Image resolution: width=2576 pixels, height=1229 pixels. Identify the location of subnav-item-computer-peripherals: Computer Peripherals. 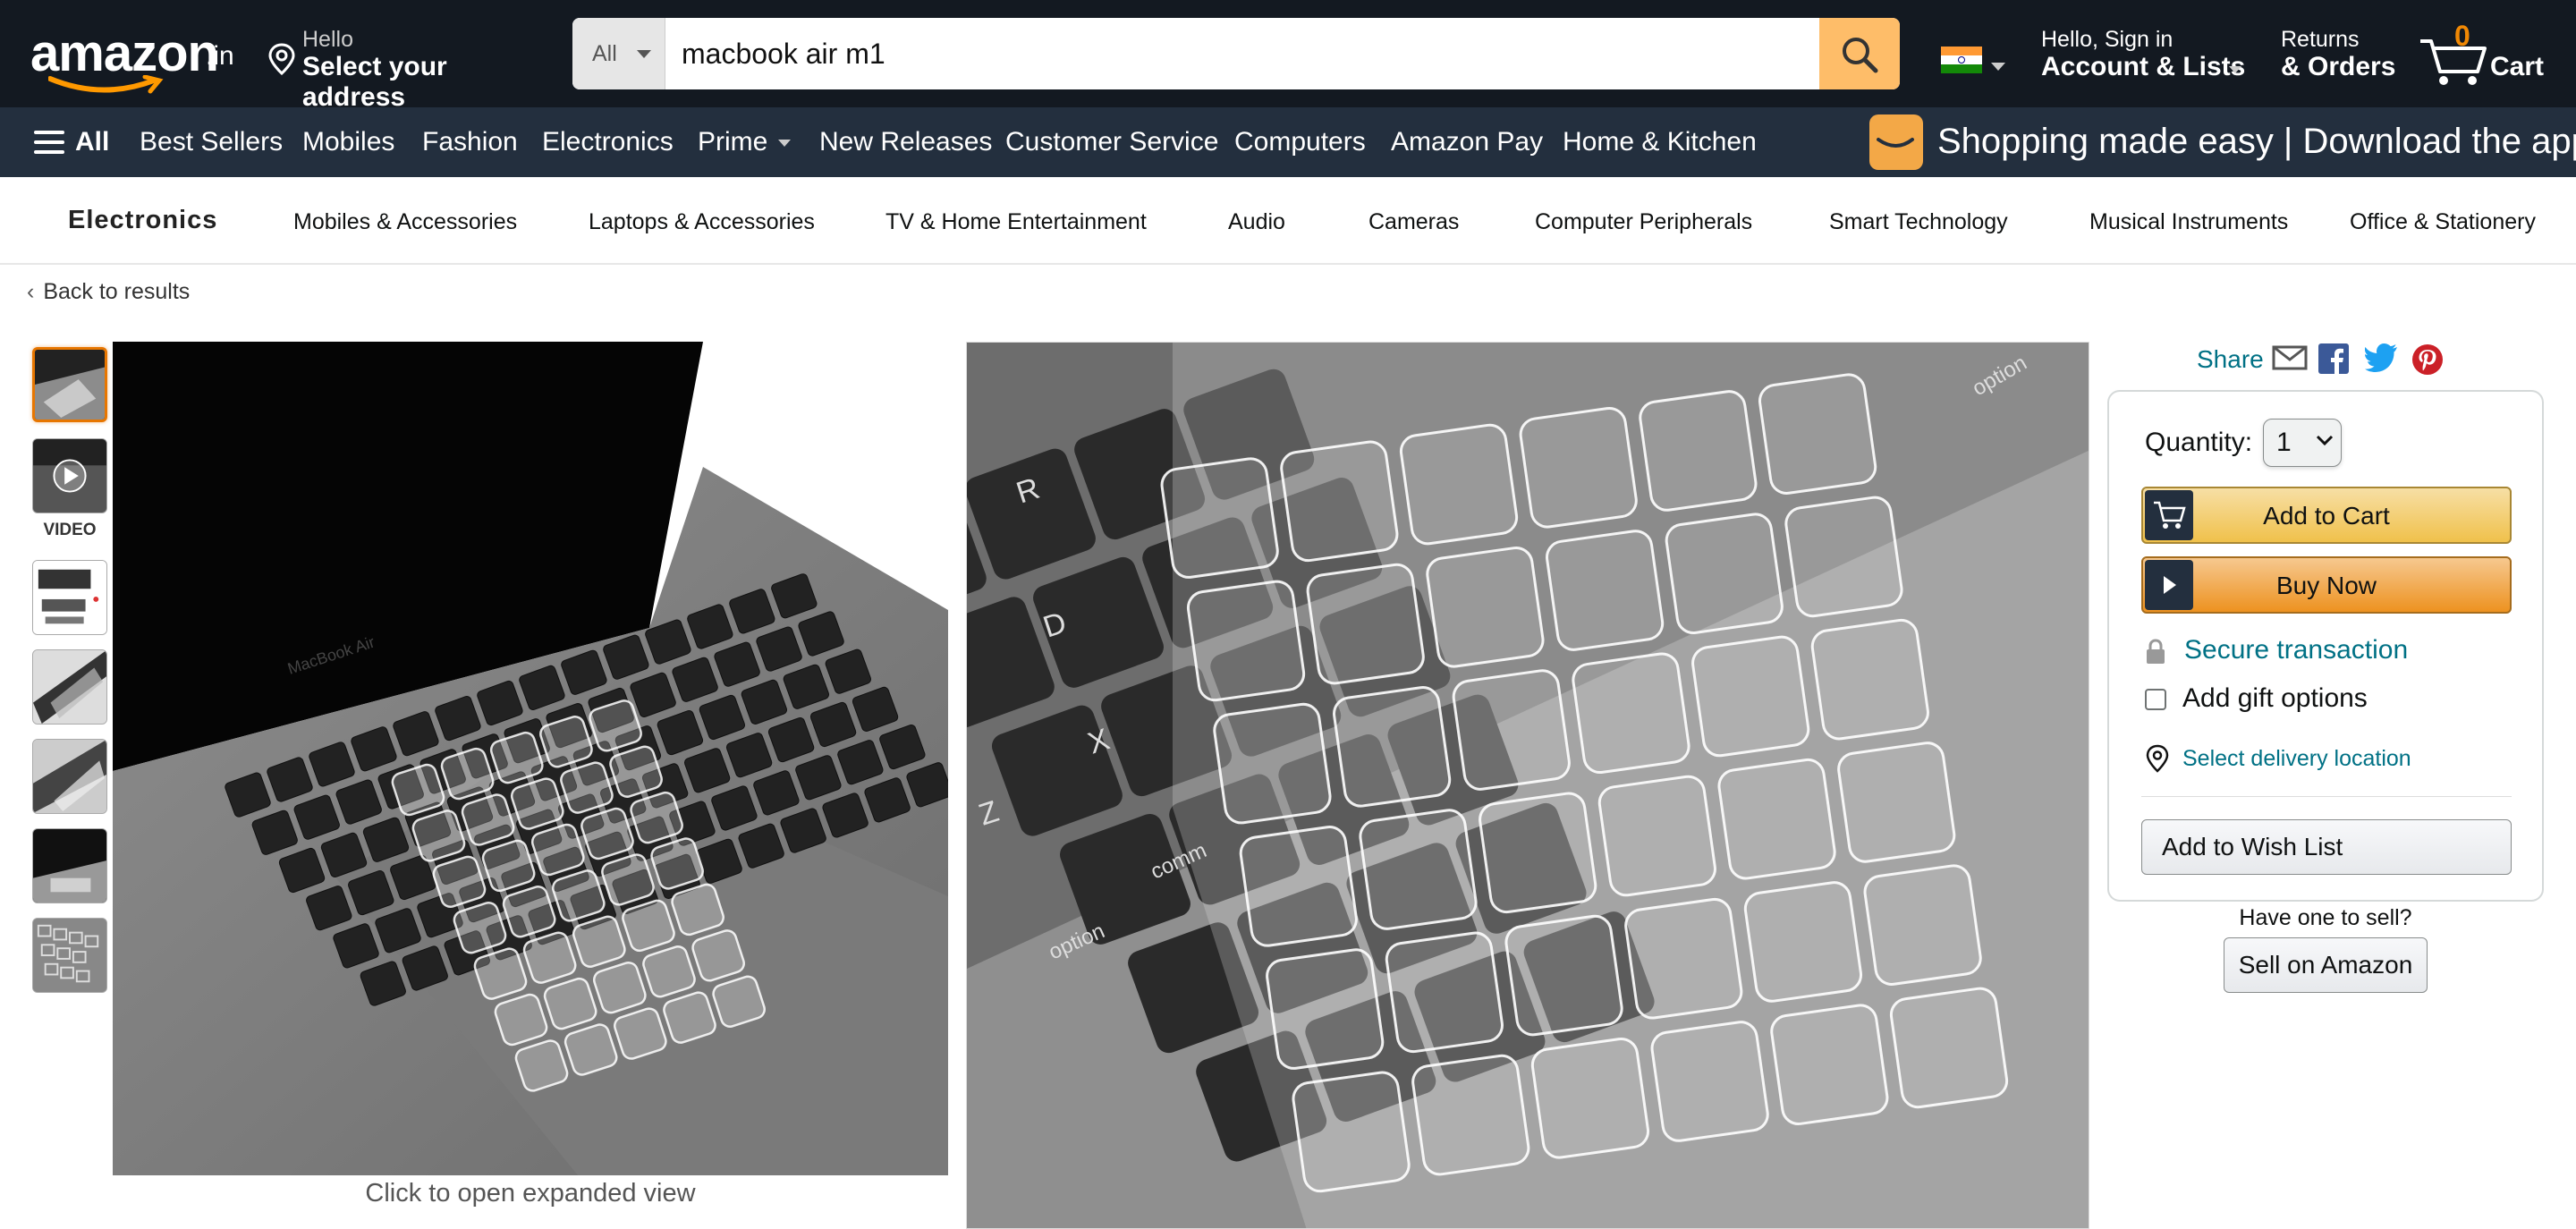
(1643, 222).